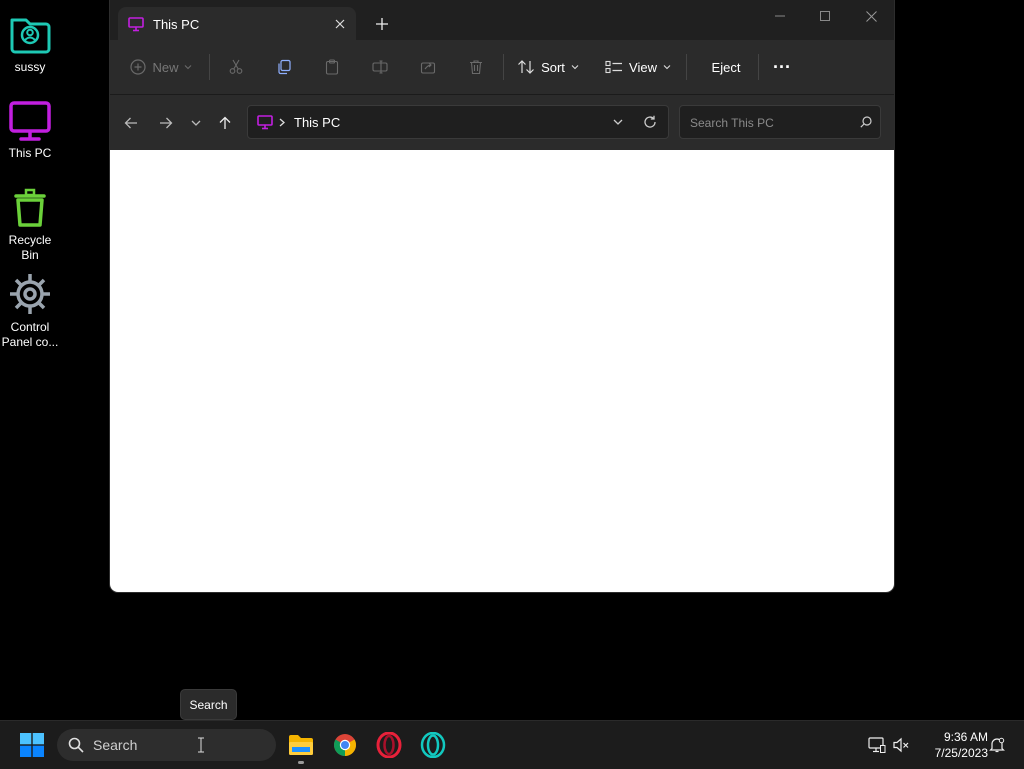  I want to click on opera-icon, so click(389, 745).